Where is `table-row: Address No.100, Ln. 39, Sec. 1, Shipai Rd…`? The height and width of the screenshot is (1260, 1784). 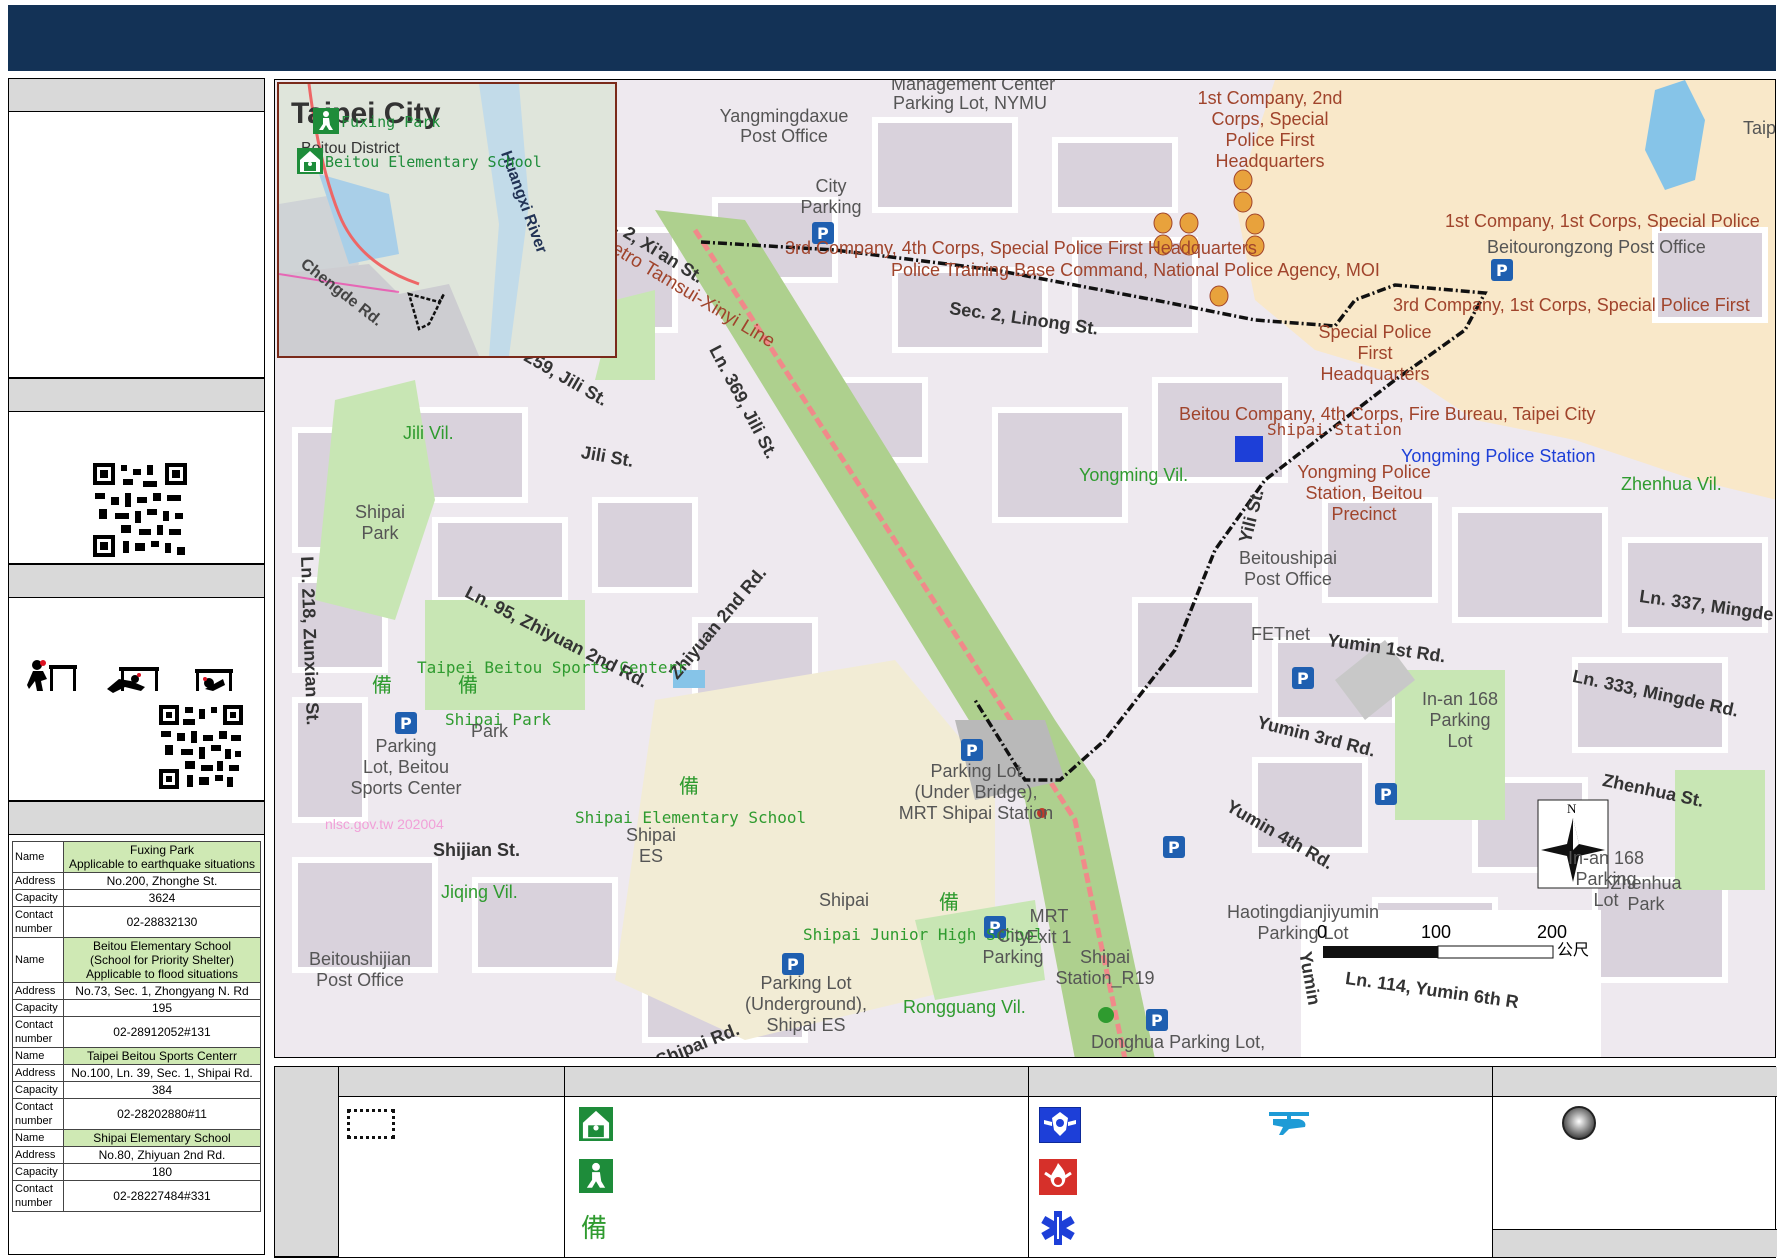
table-row: Address No.100, Ln. 39, Sec. 1, Shipai Rd… is located at coordinates (136, 1073).